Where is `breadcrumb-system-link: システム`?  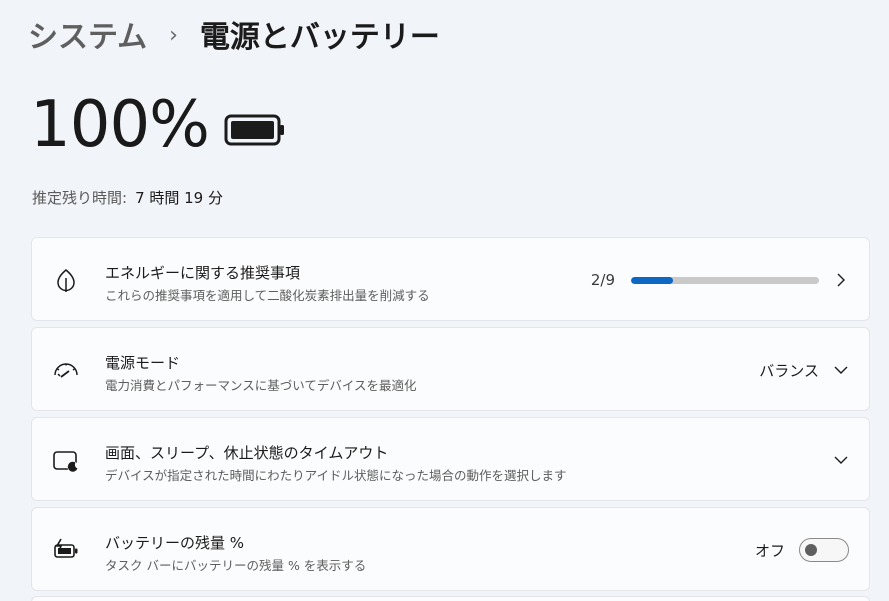 breadcrumb-system-link: システム is located at coordinates (87, 34).